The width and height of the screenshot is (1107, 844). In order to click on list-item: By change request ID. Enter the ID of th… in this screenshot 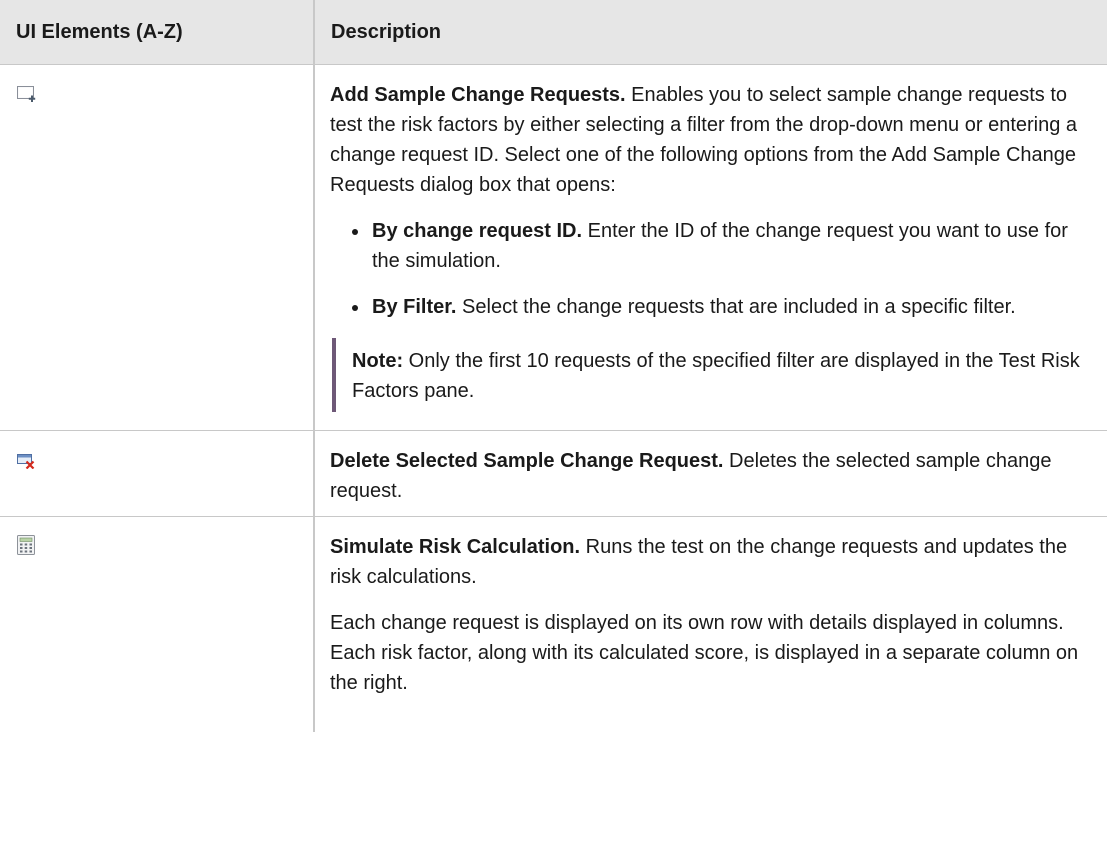, I will do `click(721, 246)`.